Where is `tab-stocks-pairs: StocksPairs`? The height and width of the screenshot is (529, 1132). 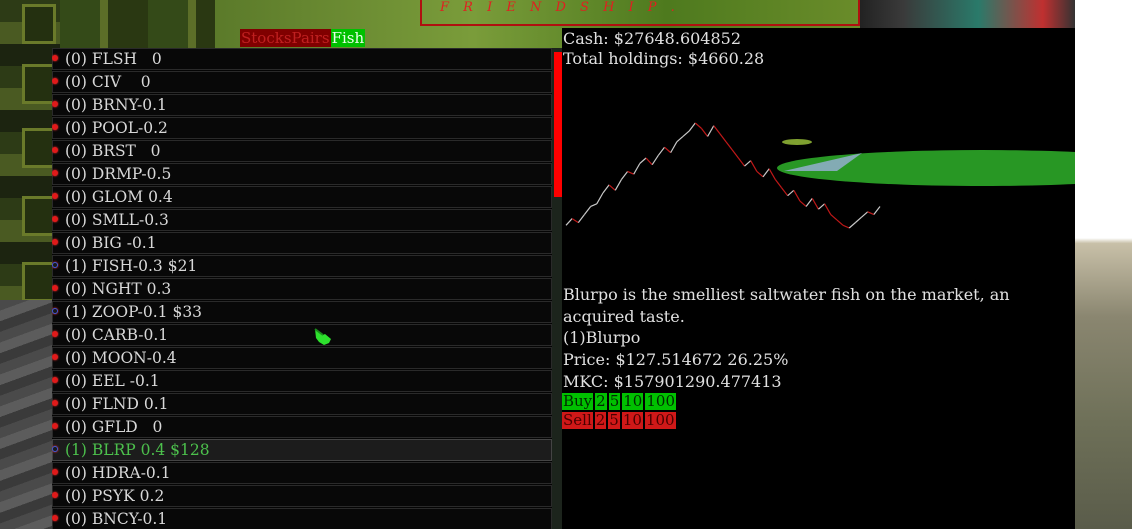
tab-stocks-pairs: StocksPairs is located at coordinates (285, 38).